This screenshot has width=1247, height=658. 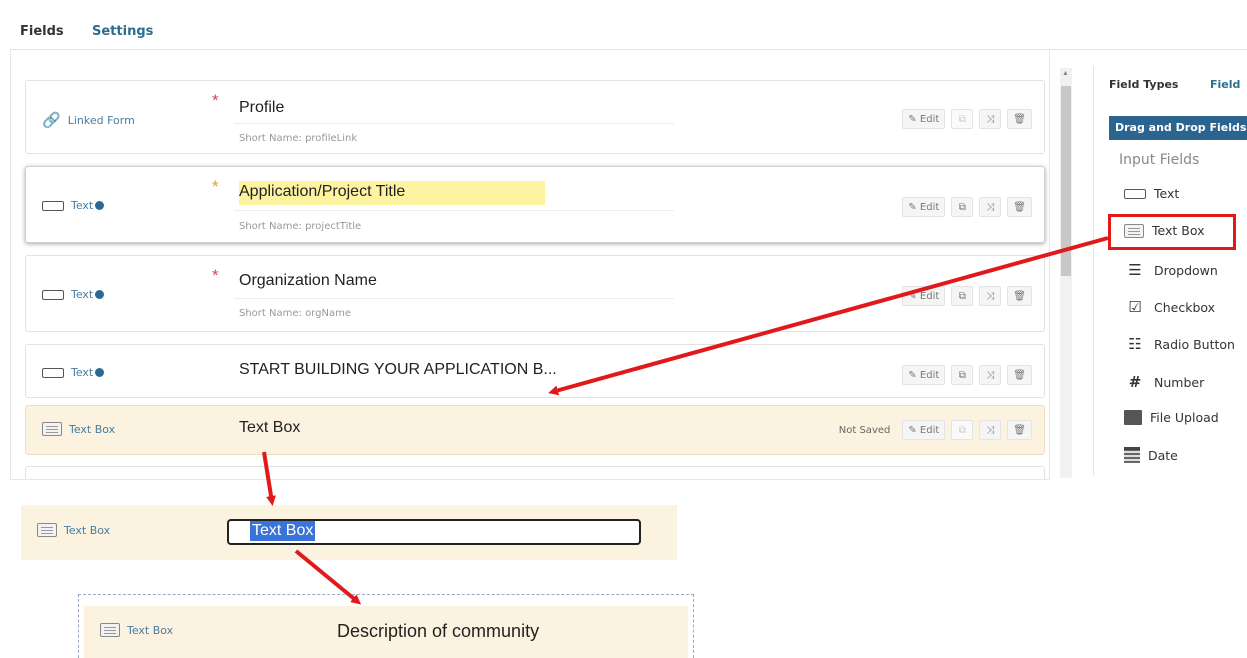 What do you see at coordinates (1143, 84) in the screenshot?
I see `tab-field-types: Field Types` at bounding box center [1143, 84].